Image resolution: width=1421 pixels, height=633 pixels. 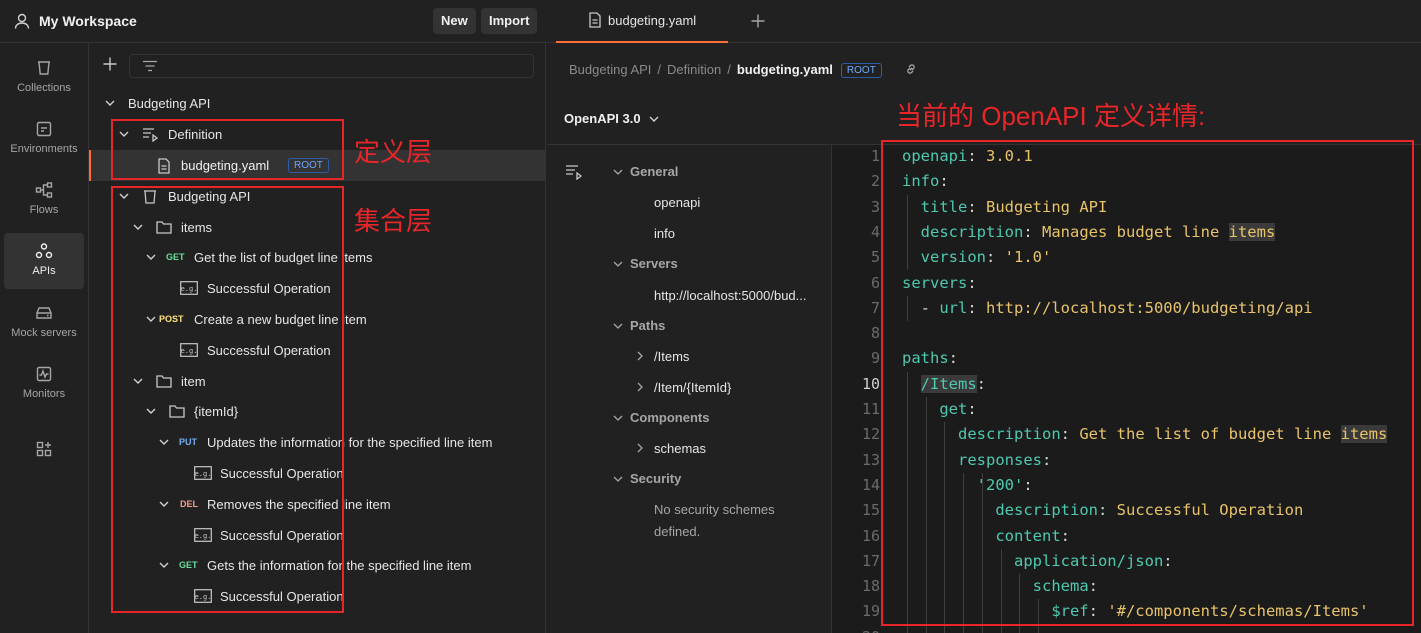 I want to click on filter-input, so click(x=331, y=66).